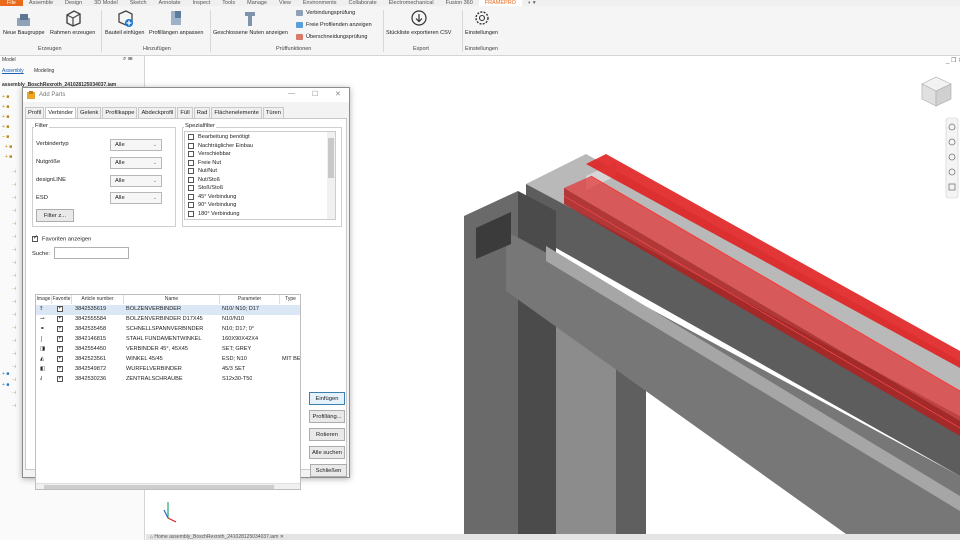 Image resolution: width=960 pixels, height=540 pixels. Describe the element at coordinates (261, 154) in the screenshot. I see `spezial-item: Verschiebbar` at that location.